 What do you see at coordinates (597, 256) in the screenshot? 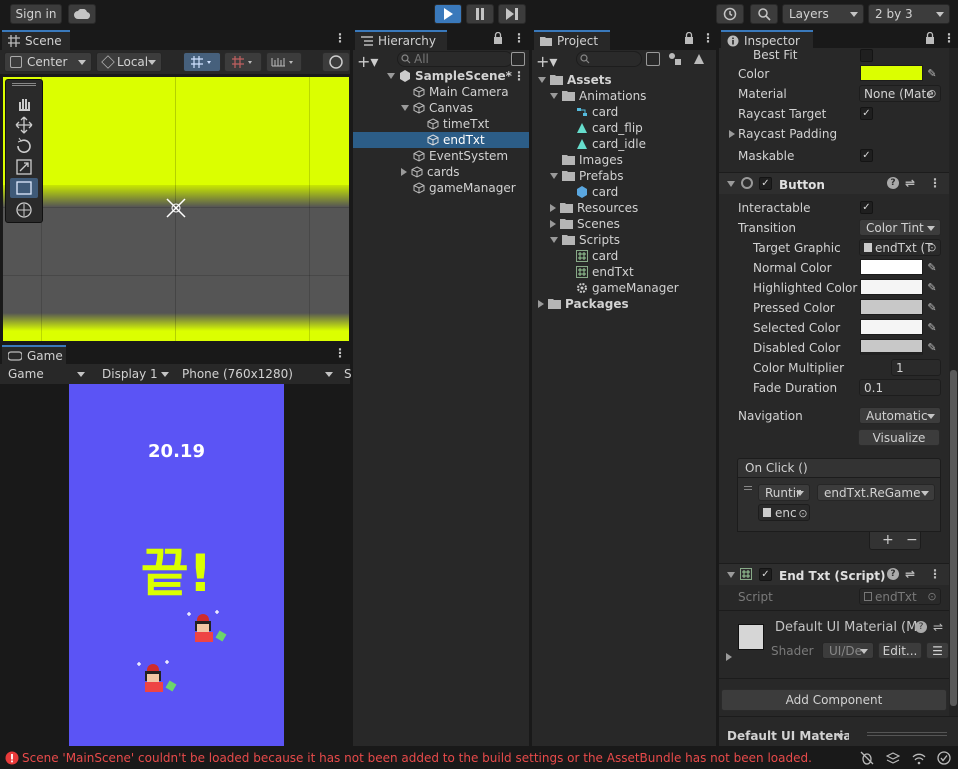
I see `asset-card-script: card` at bounding box center [597, 256].